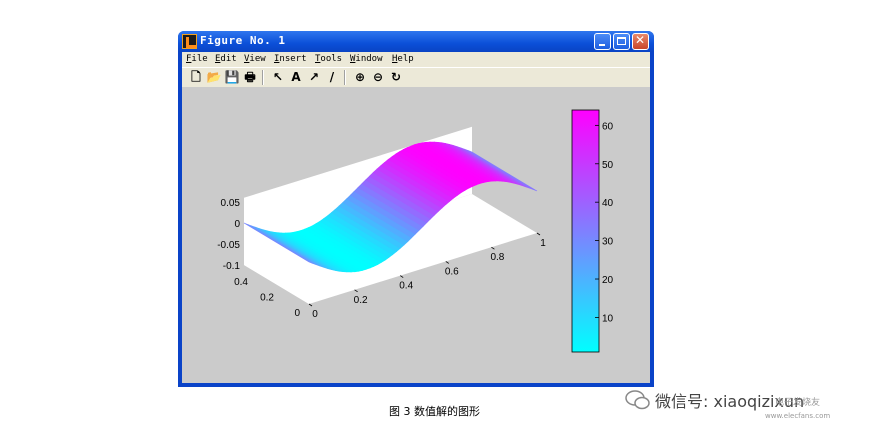 This screenshot has width=869, height=437. Describe the element at coordinates (640, 41) in the screenshot. I see `close-button: ✕` at that location.